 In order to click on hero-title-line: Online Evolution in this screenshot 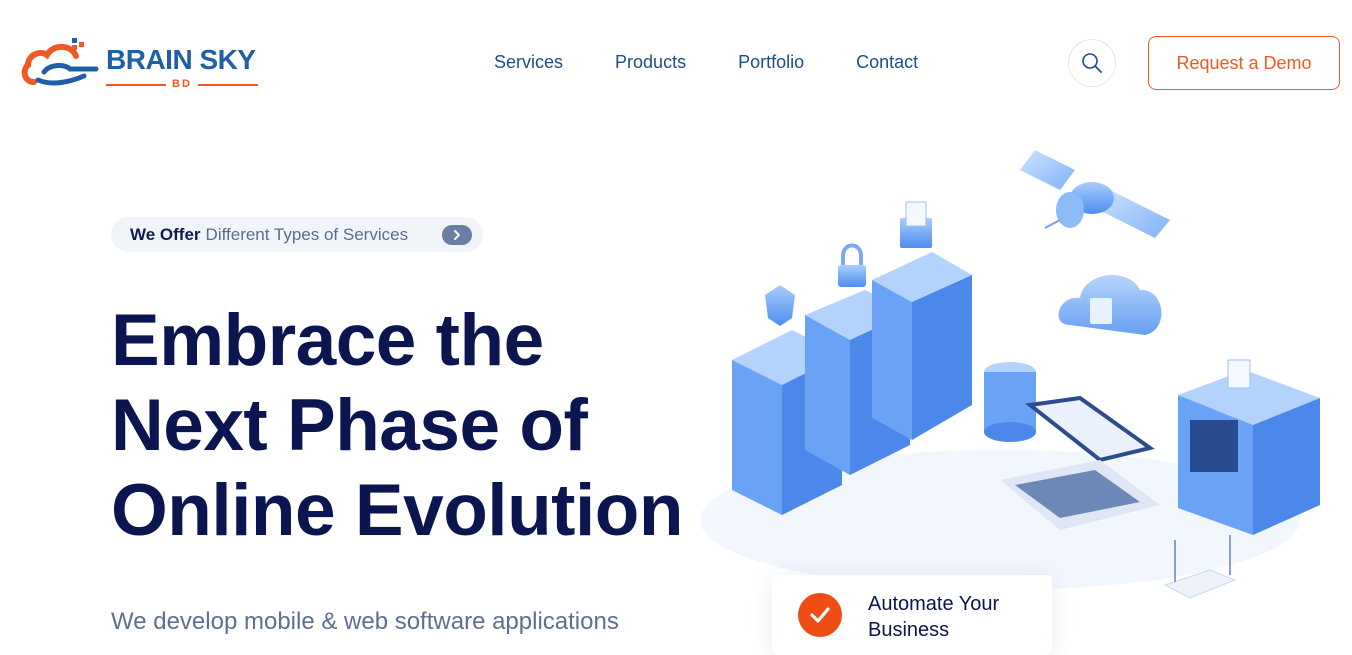, I will do `click(397, 510)`.